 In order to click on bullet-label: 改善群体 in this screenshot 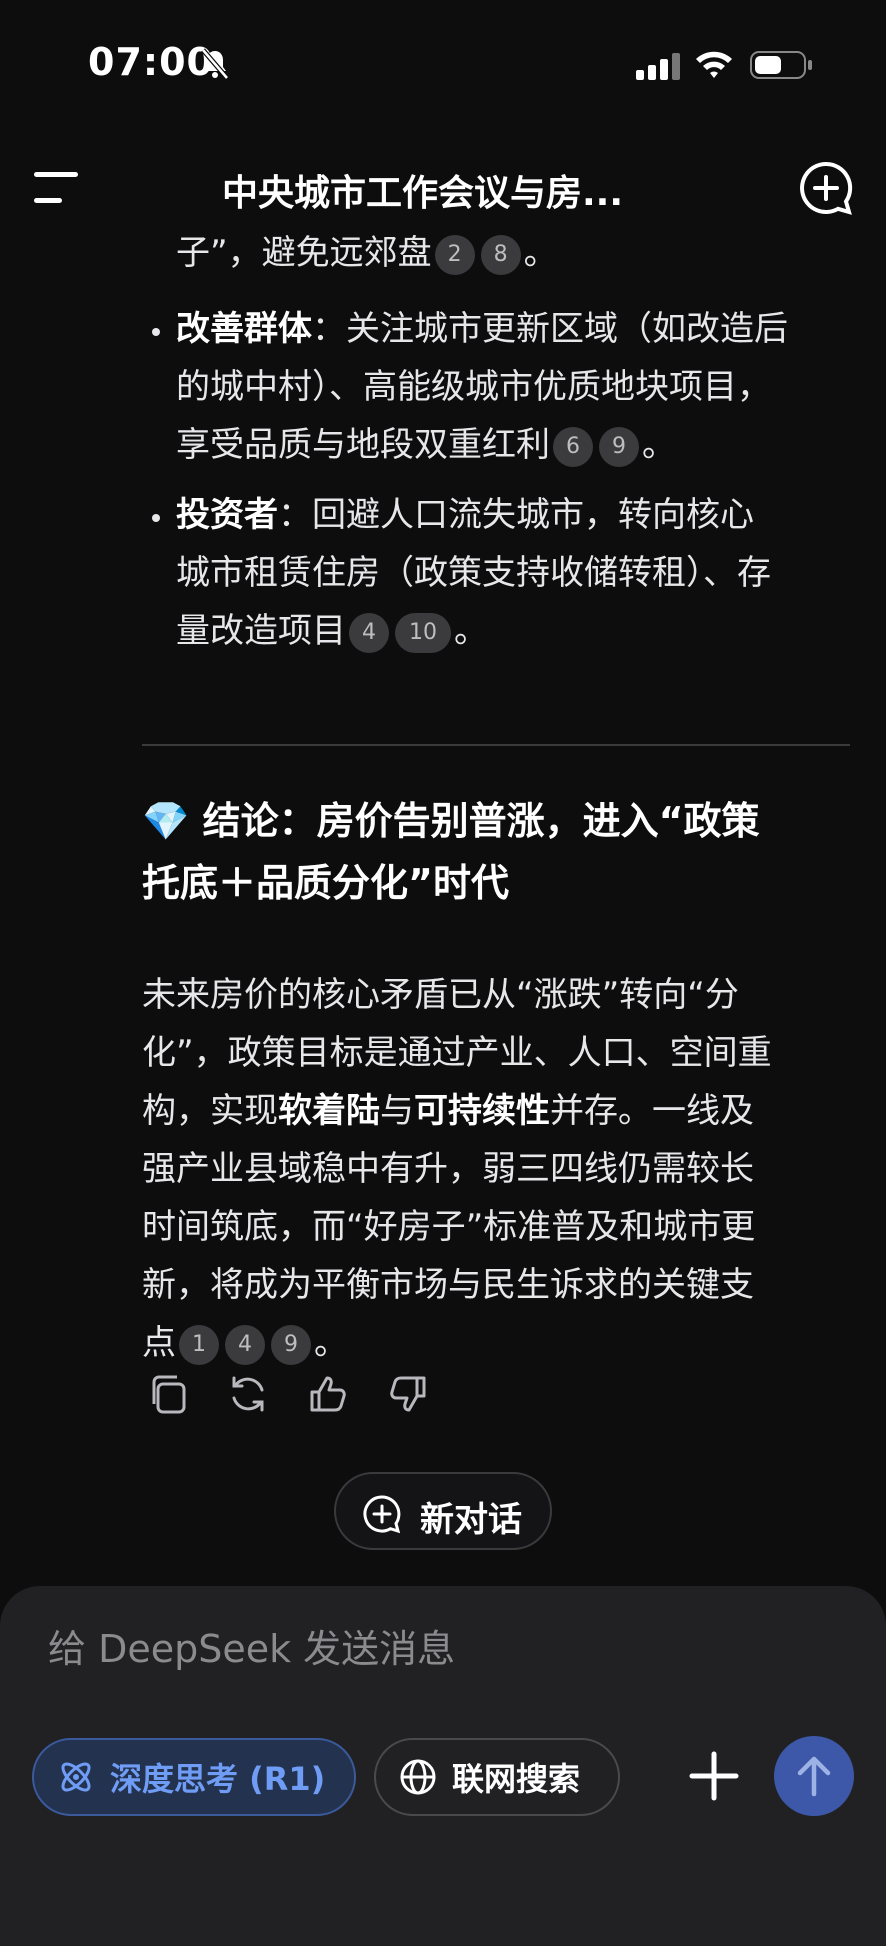, I will do `click(244, 329)`.